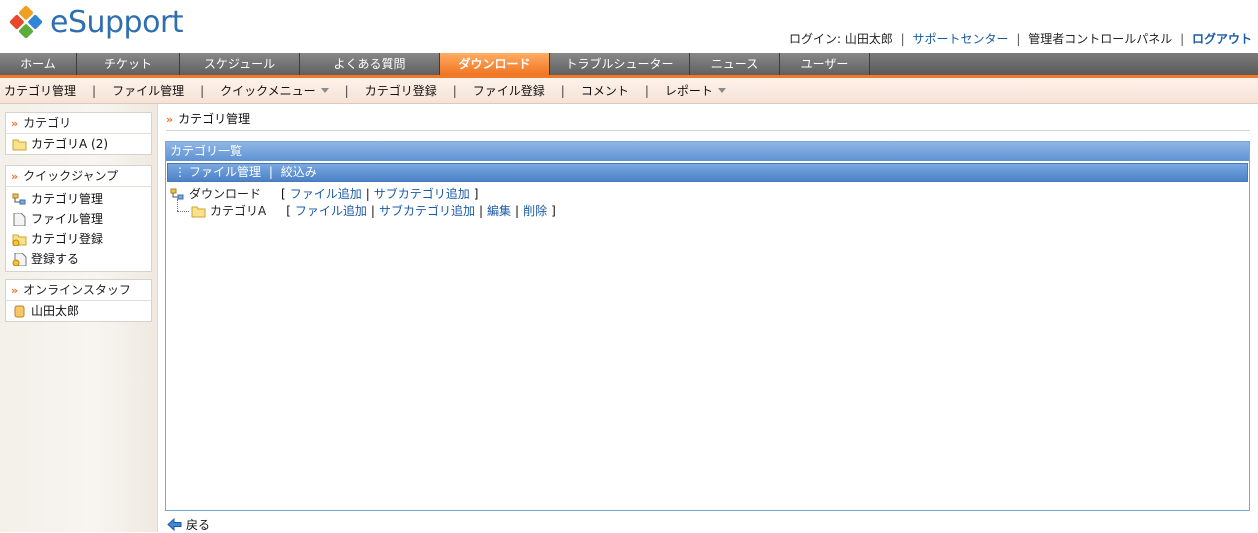 Image resolution: width=1258 pixels, height=533 pixels. I want to click on subnav-category-manage: カテゴリ管理, so click(40, 90).